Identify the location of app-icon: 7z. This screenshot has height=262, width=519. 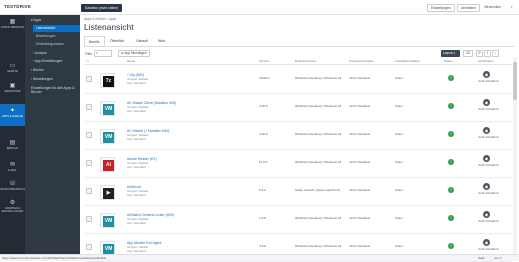
(108, 81).